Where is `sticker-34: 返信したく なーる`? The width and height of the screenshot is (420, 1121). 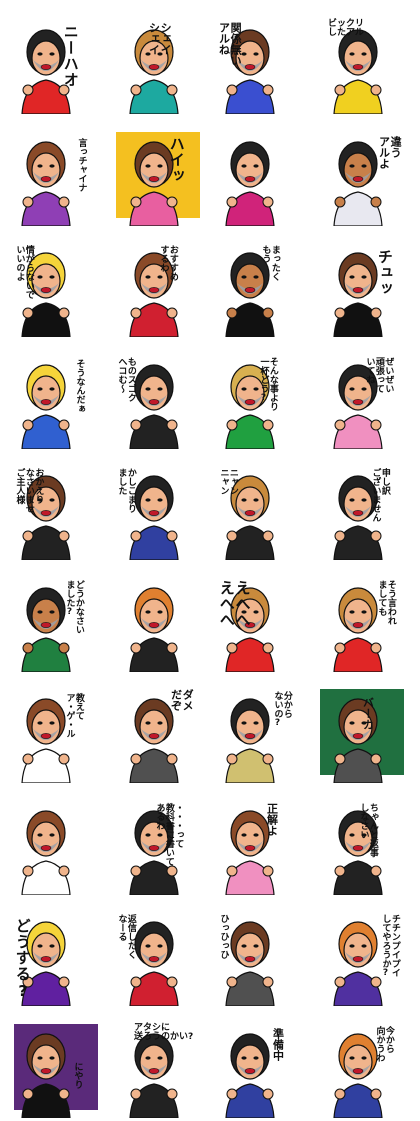 sticker-34: 返信したく なーる is located at coordinates (158, 958).